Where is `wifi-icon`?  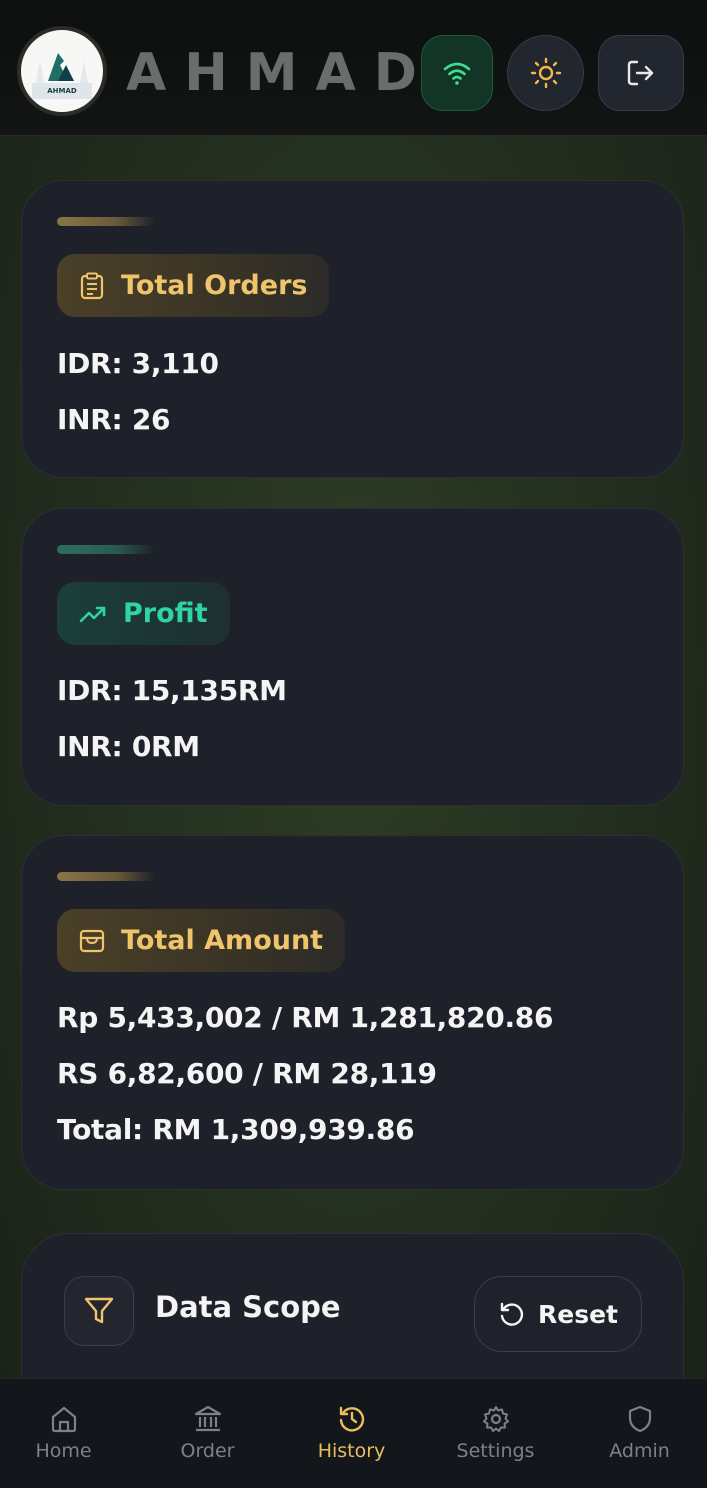
wifi-icon is located at coordinates (457, 73).